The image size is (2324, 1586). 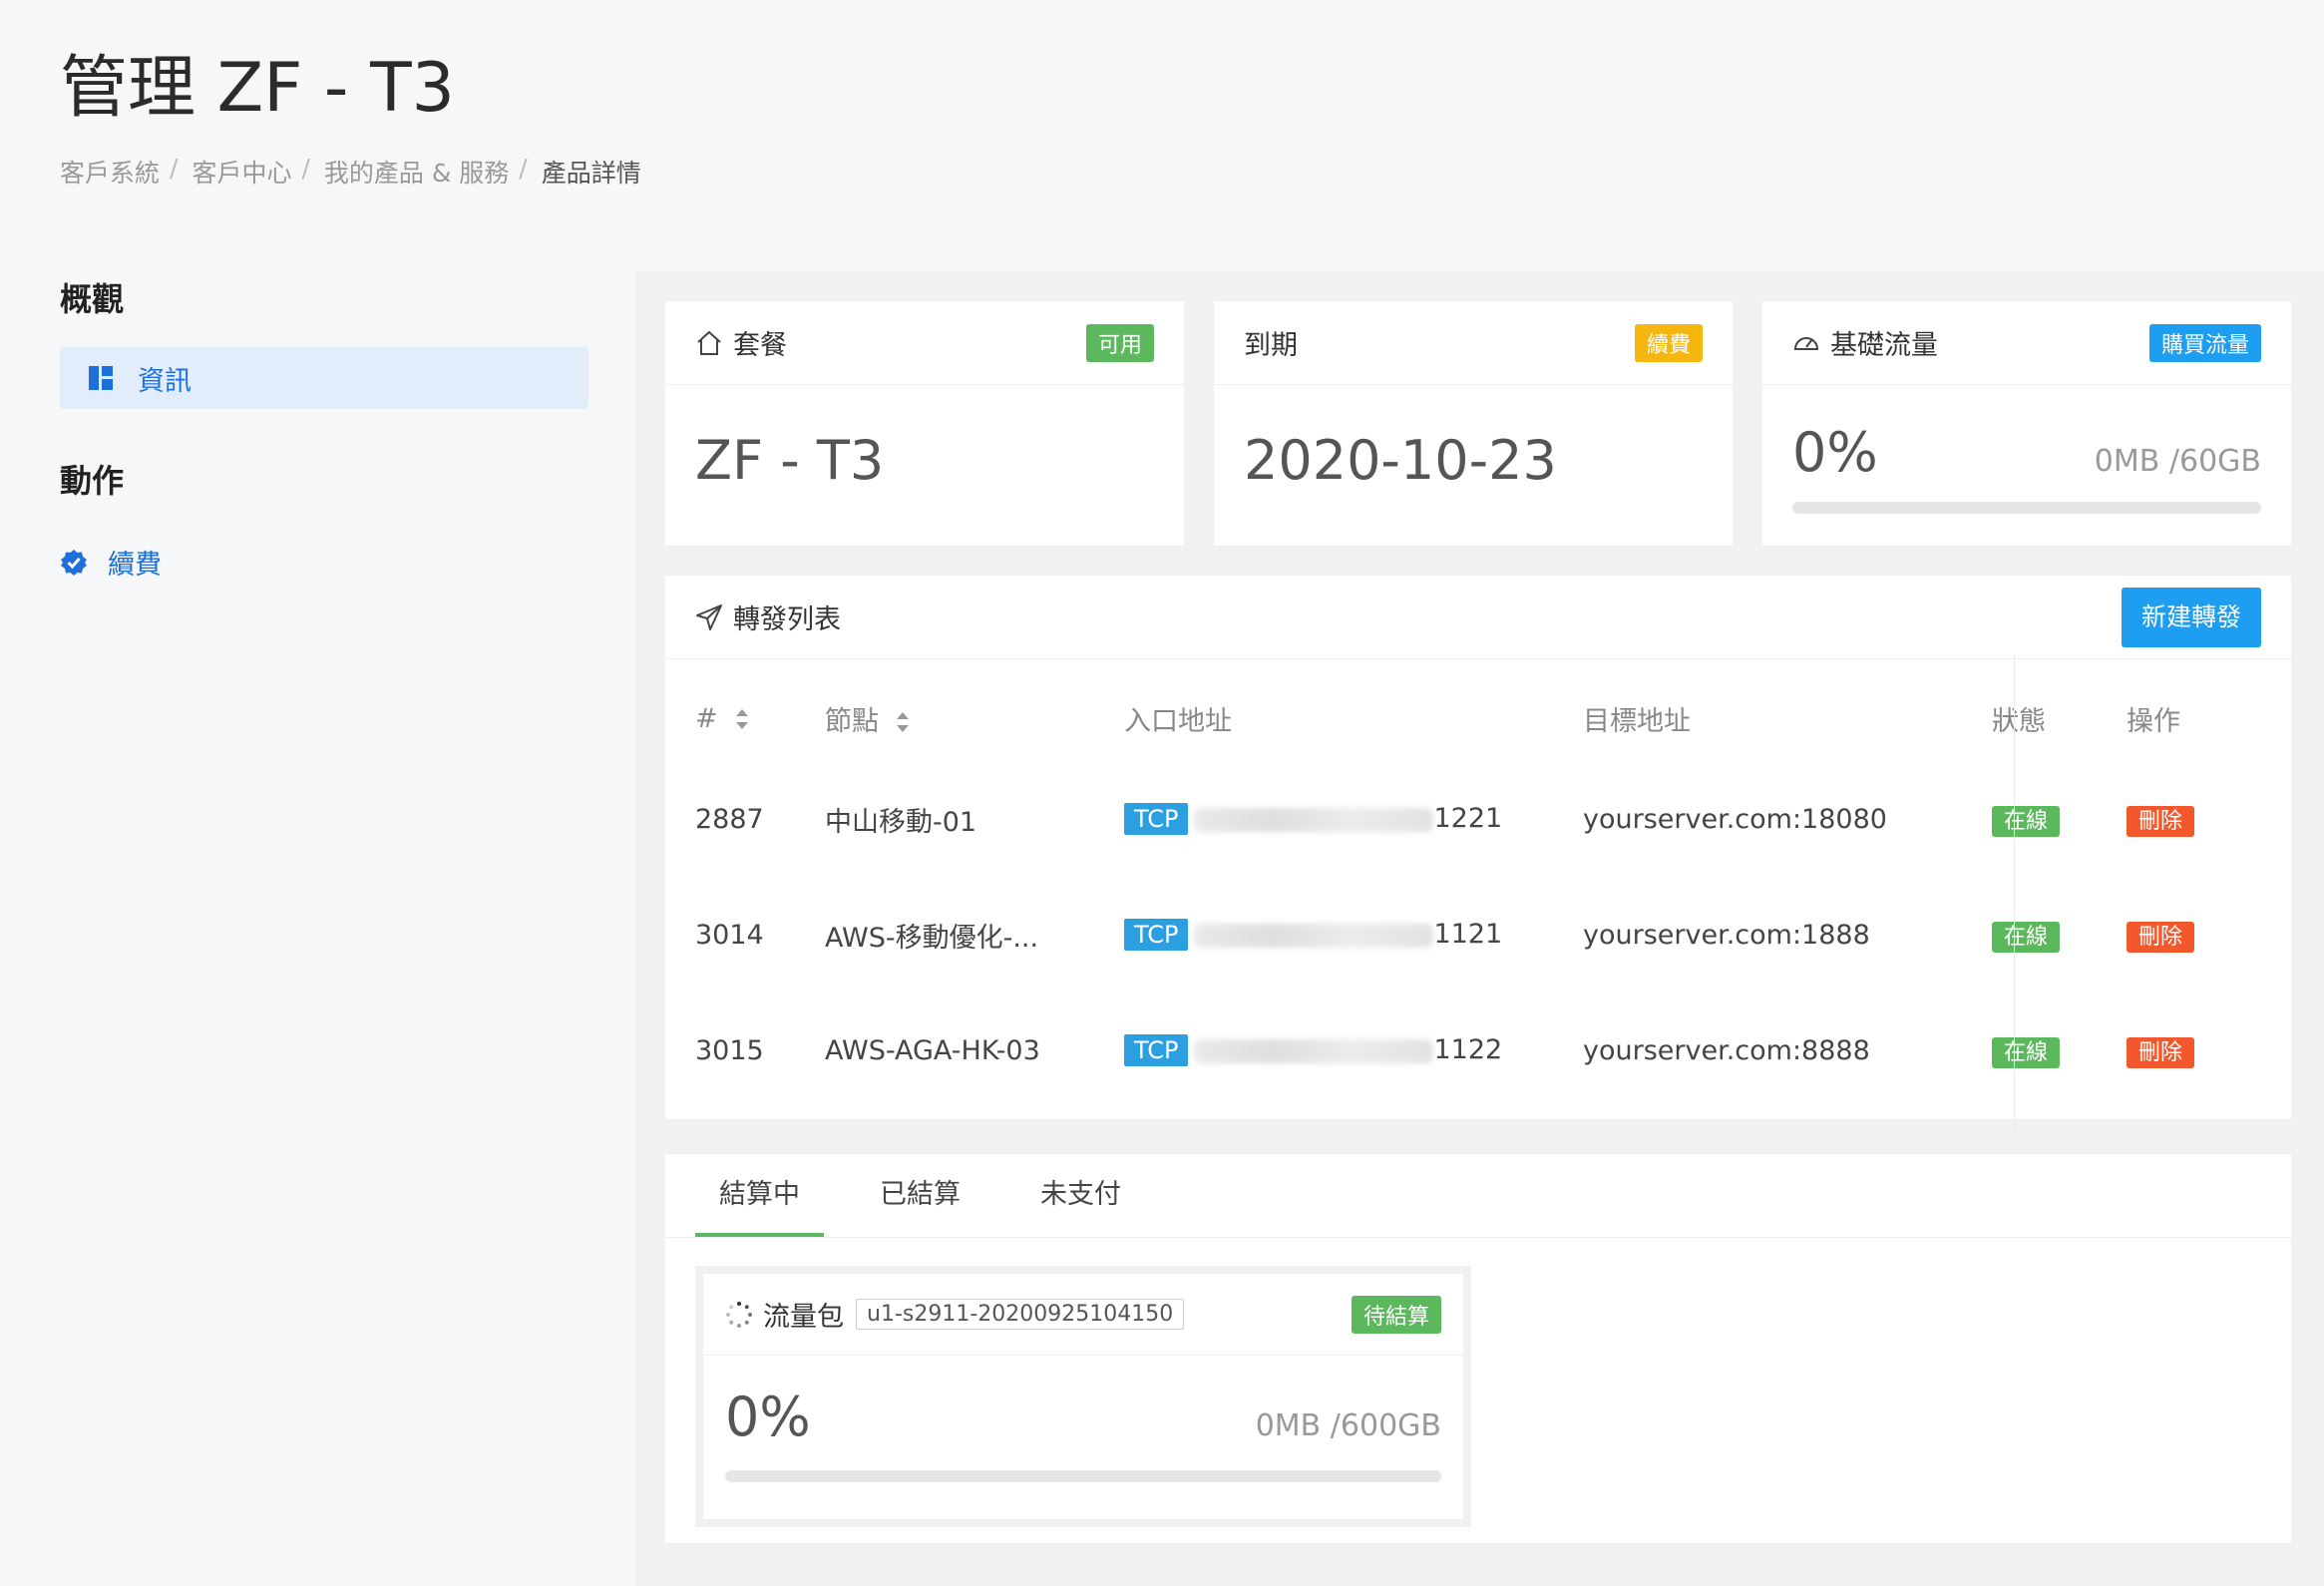 What do you see at coordinates (1119, 343) in the screenshot?
I see `status-badge: 可用` at bounding box center [1119, 343].